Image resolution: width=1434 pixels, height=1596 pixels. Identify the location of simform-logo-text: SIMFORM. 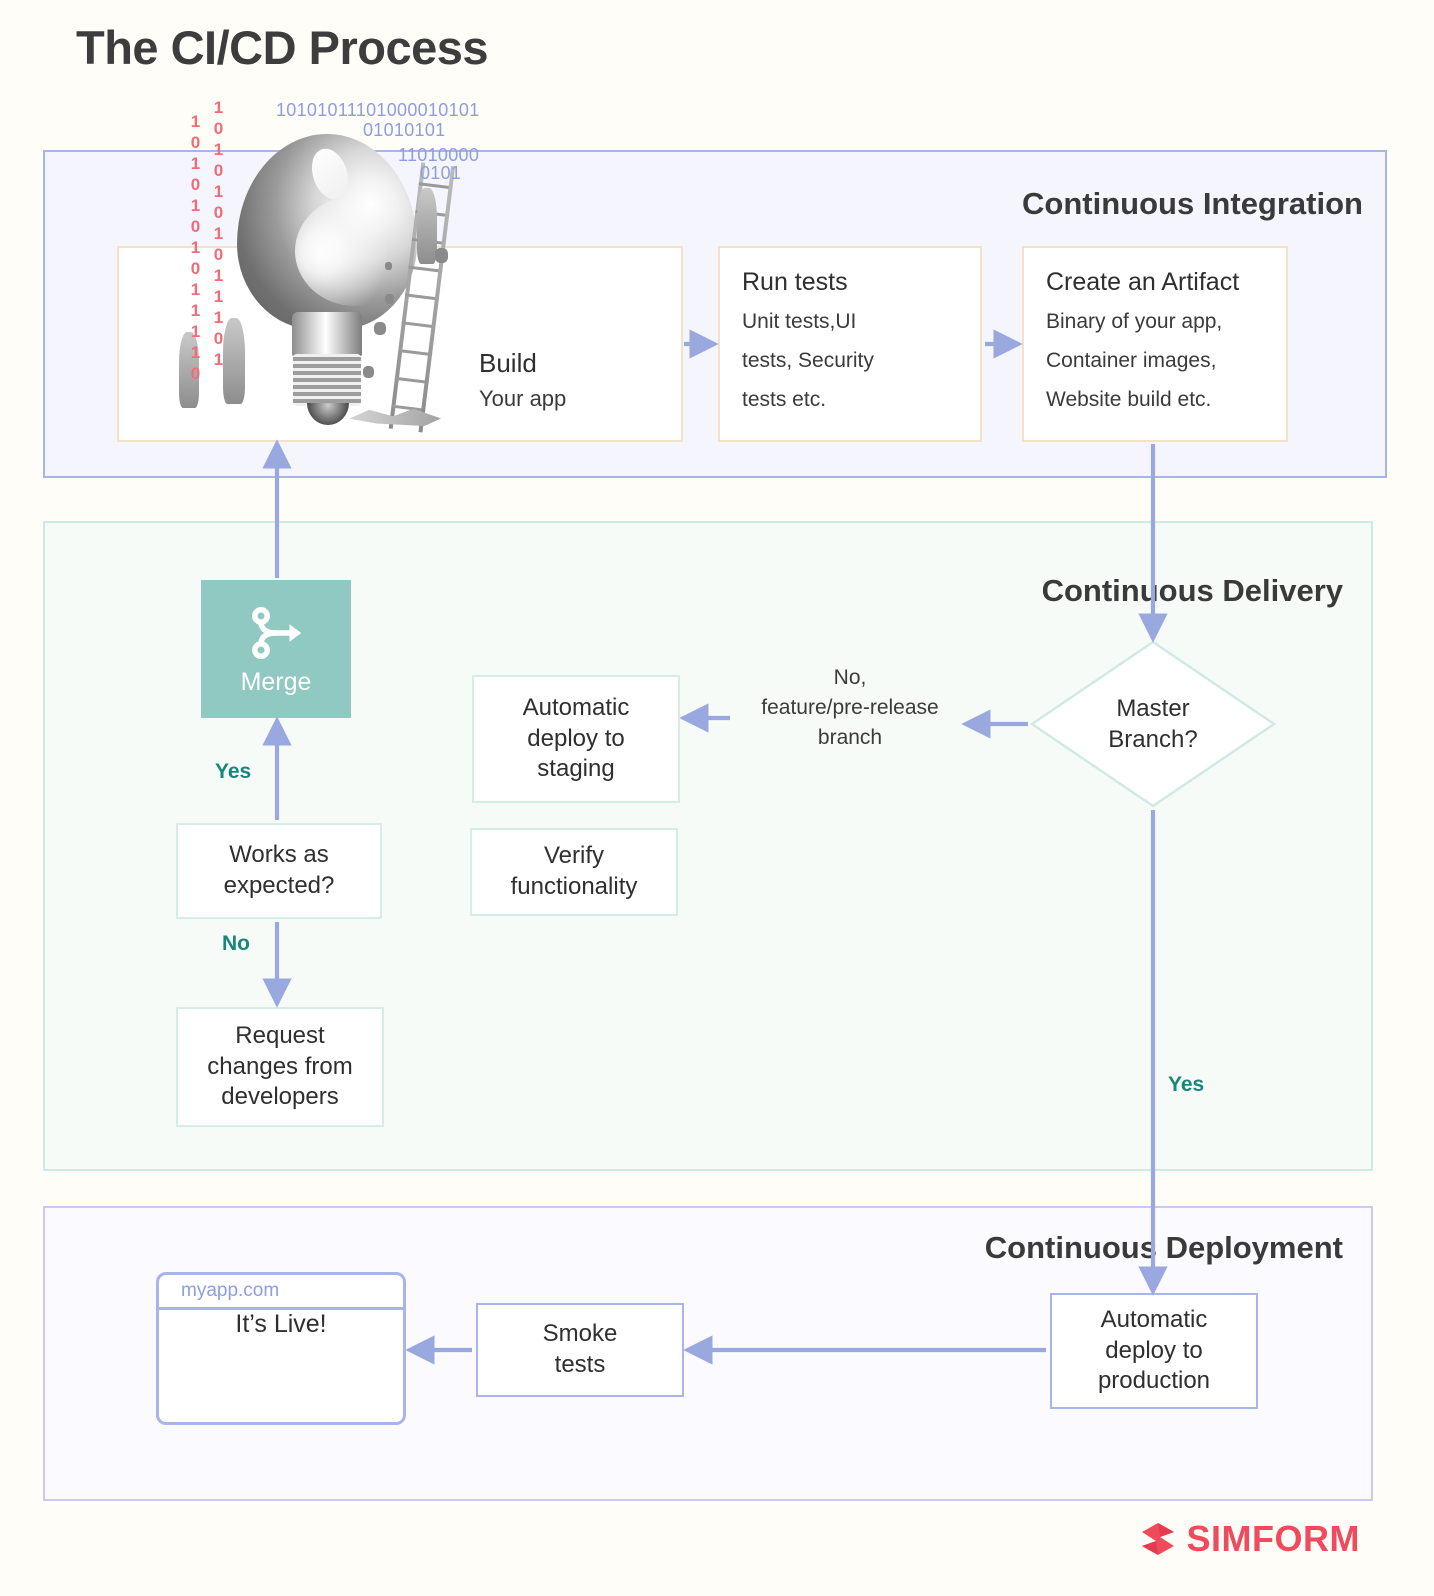
(1273, 1538).